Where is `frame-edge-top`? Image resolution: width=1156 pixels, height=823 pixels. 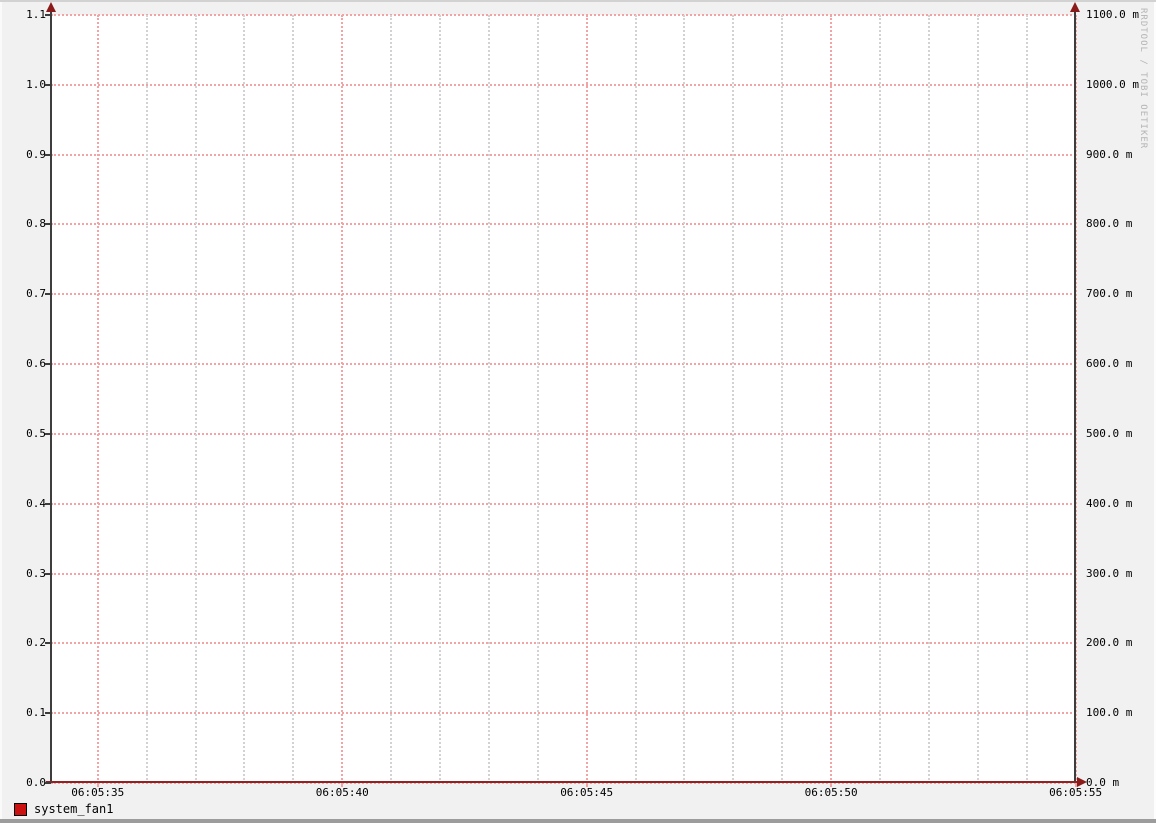 frame-edge-top is located at coordinates (578, 1).